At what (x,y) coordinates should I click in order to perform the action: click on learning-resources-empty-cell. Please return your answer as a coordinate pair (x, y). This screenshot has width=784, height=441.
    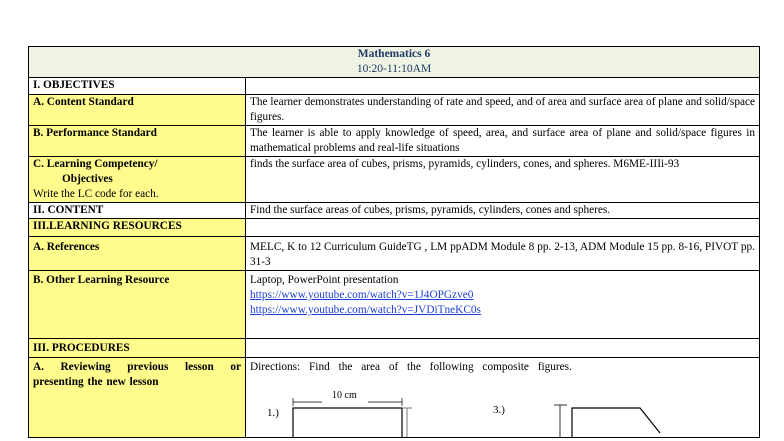
    Looking at the image, I should click on (502, 227).